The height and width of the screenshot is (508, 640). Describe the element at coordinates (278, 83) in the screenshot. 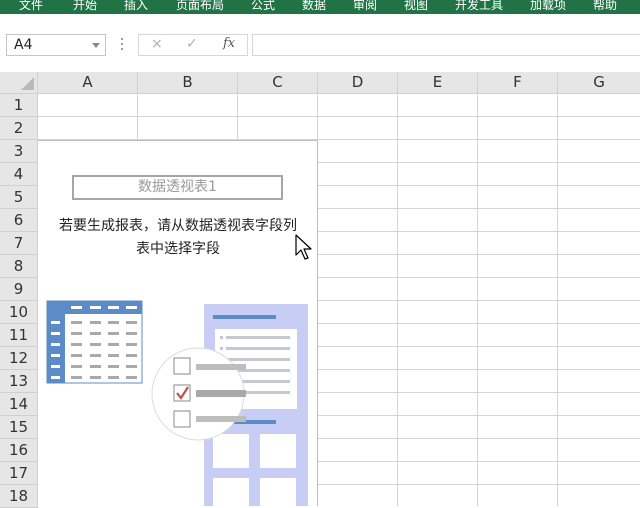

I see `column-header-c: C` at that location.